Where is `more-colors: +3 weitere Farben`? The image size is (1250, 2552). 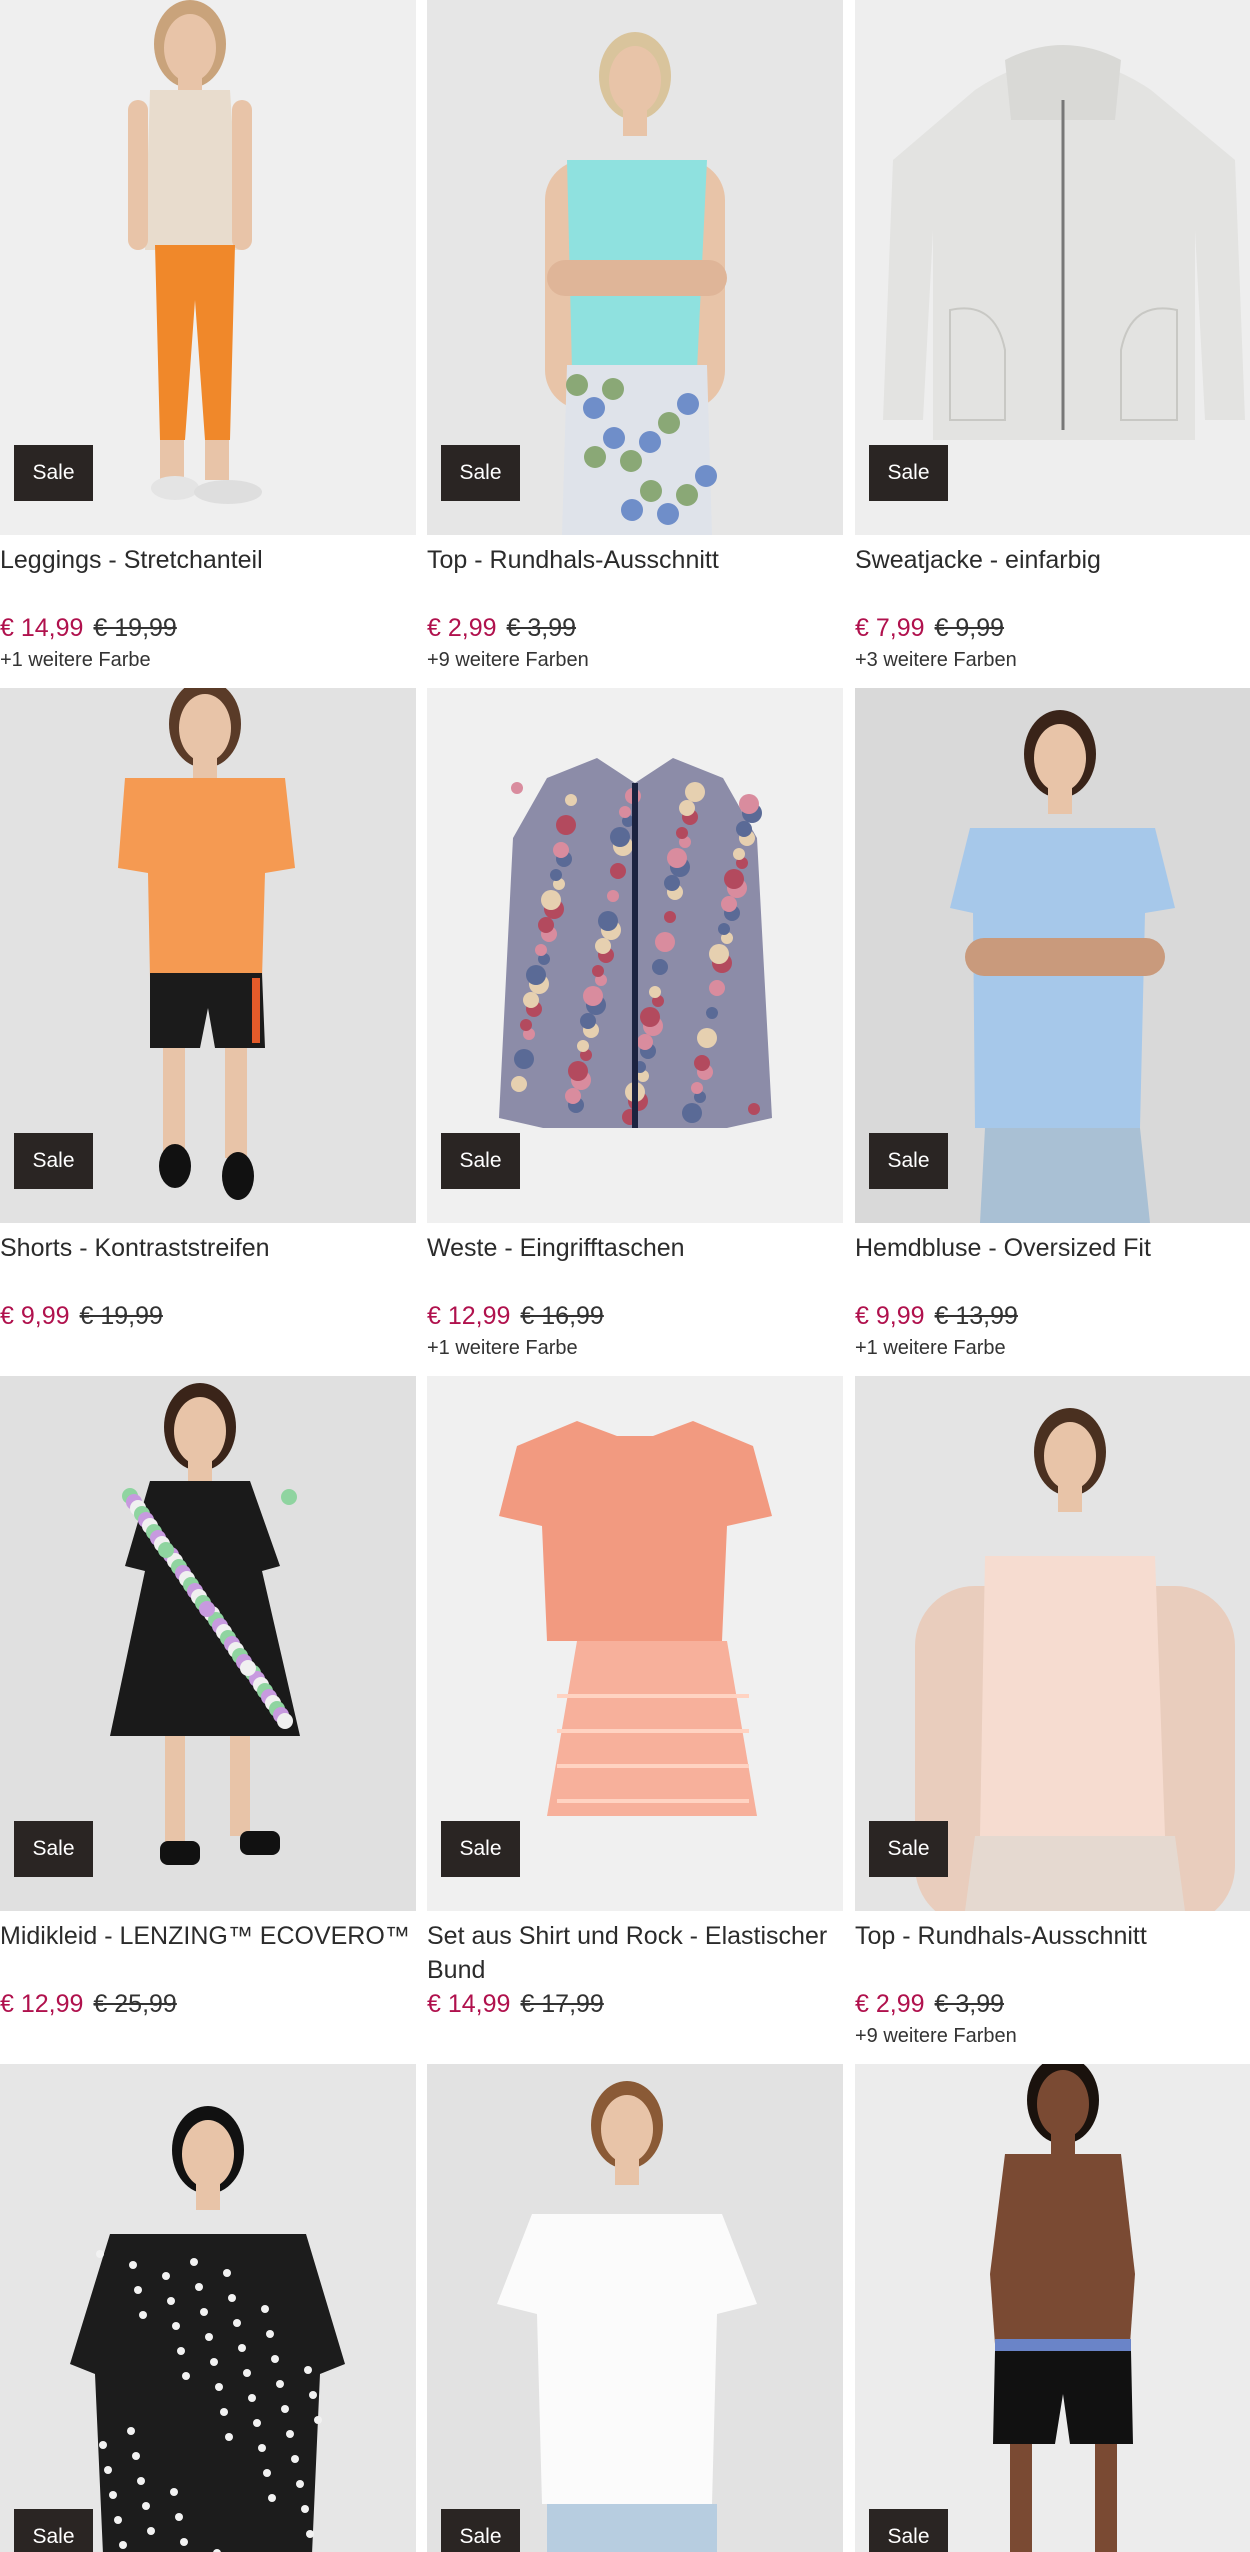
more-colors: +3 weitere Farben is located at coordinates (1052, 660).